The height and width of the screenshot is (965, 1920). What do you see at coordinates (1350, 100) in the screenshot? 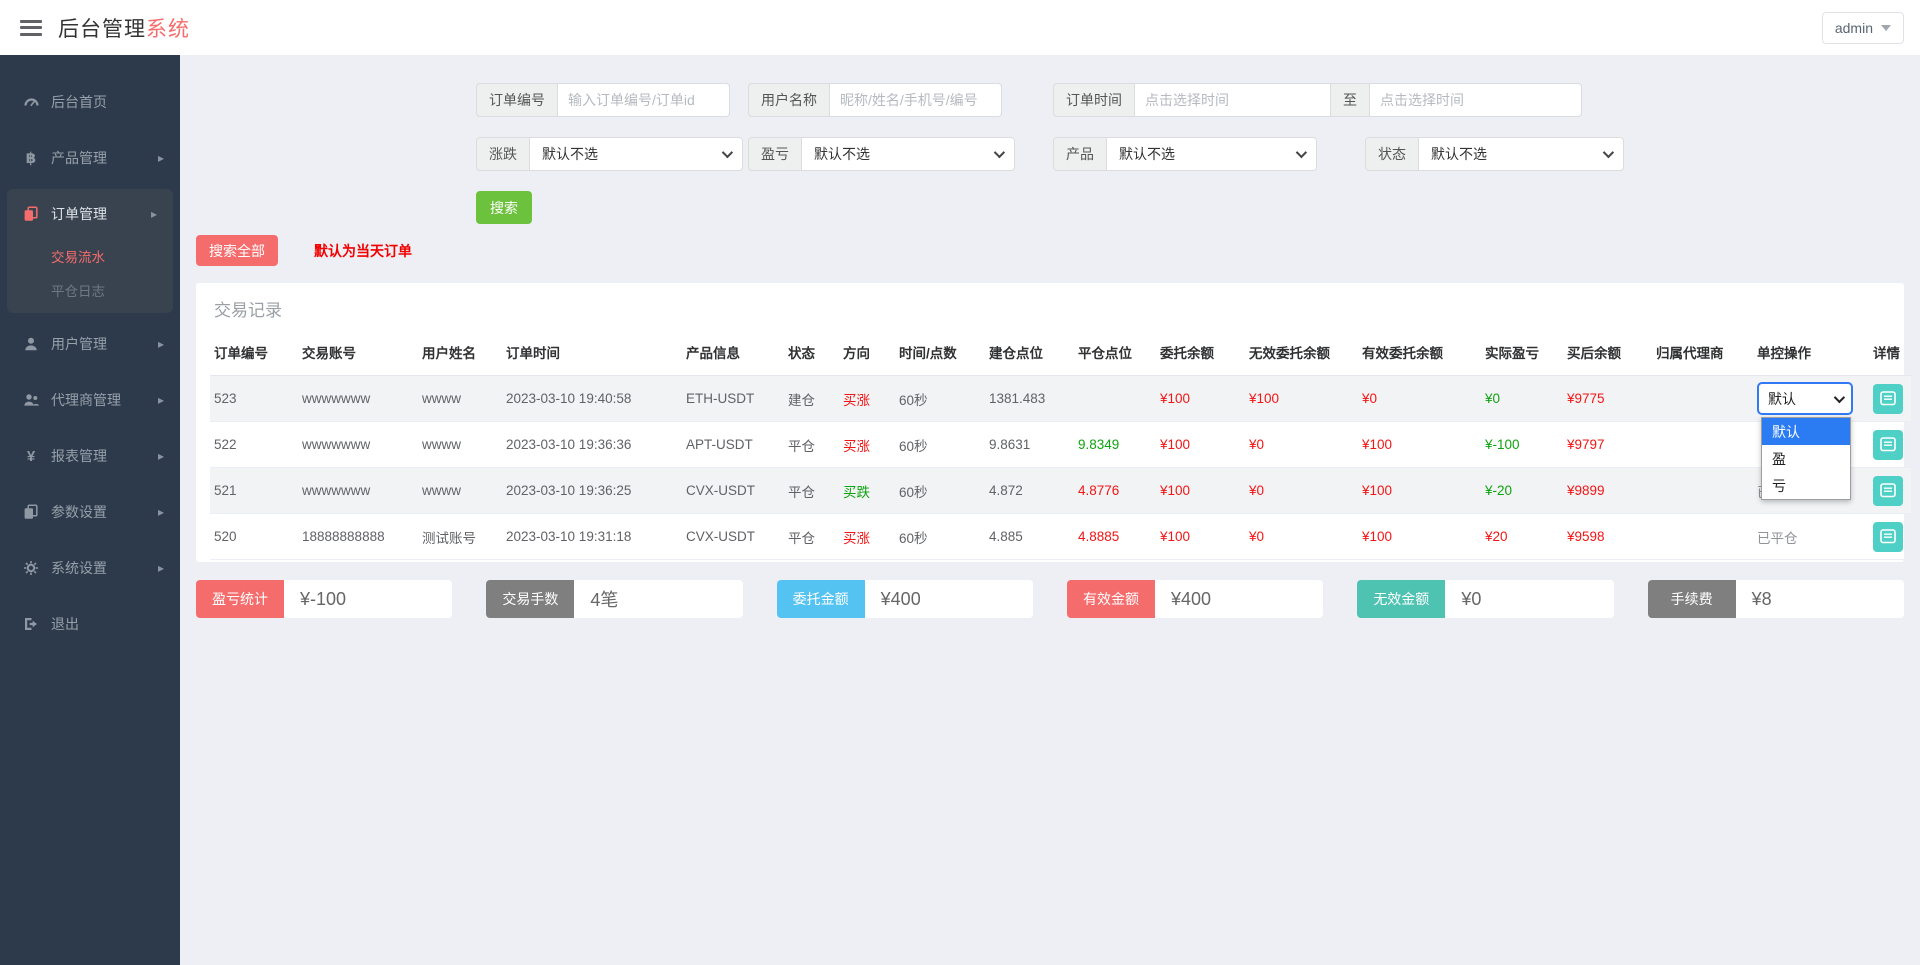
I see `to-label: 至` at bounding box center [1350, 100].